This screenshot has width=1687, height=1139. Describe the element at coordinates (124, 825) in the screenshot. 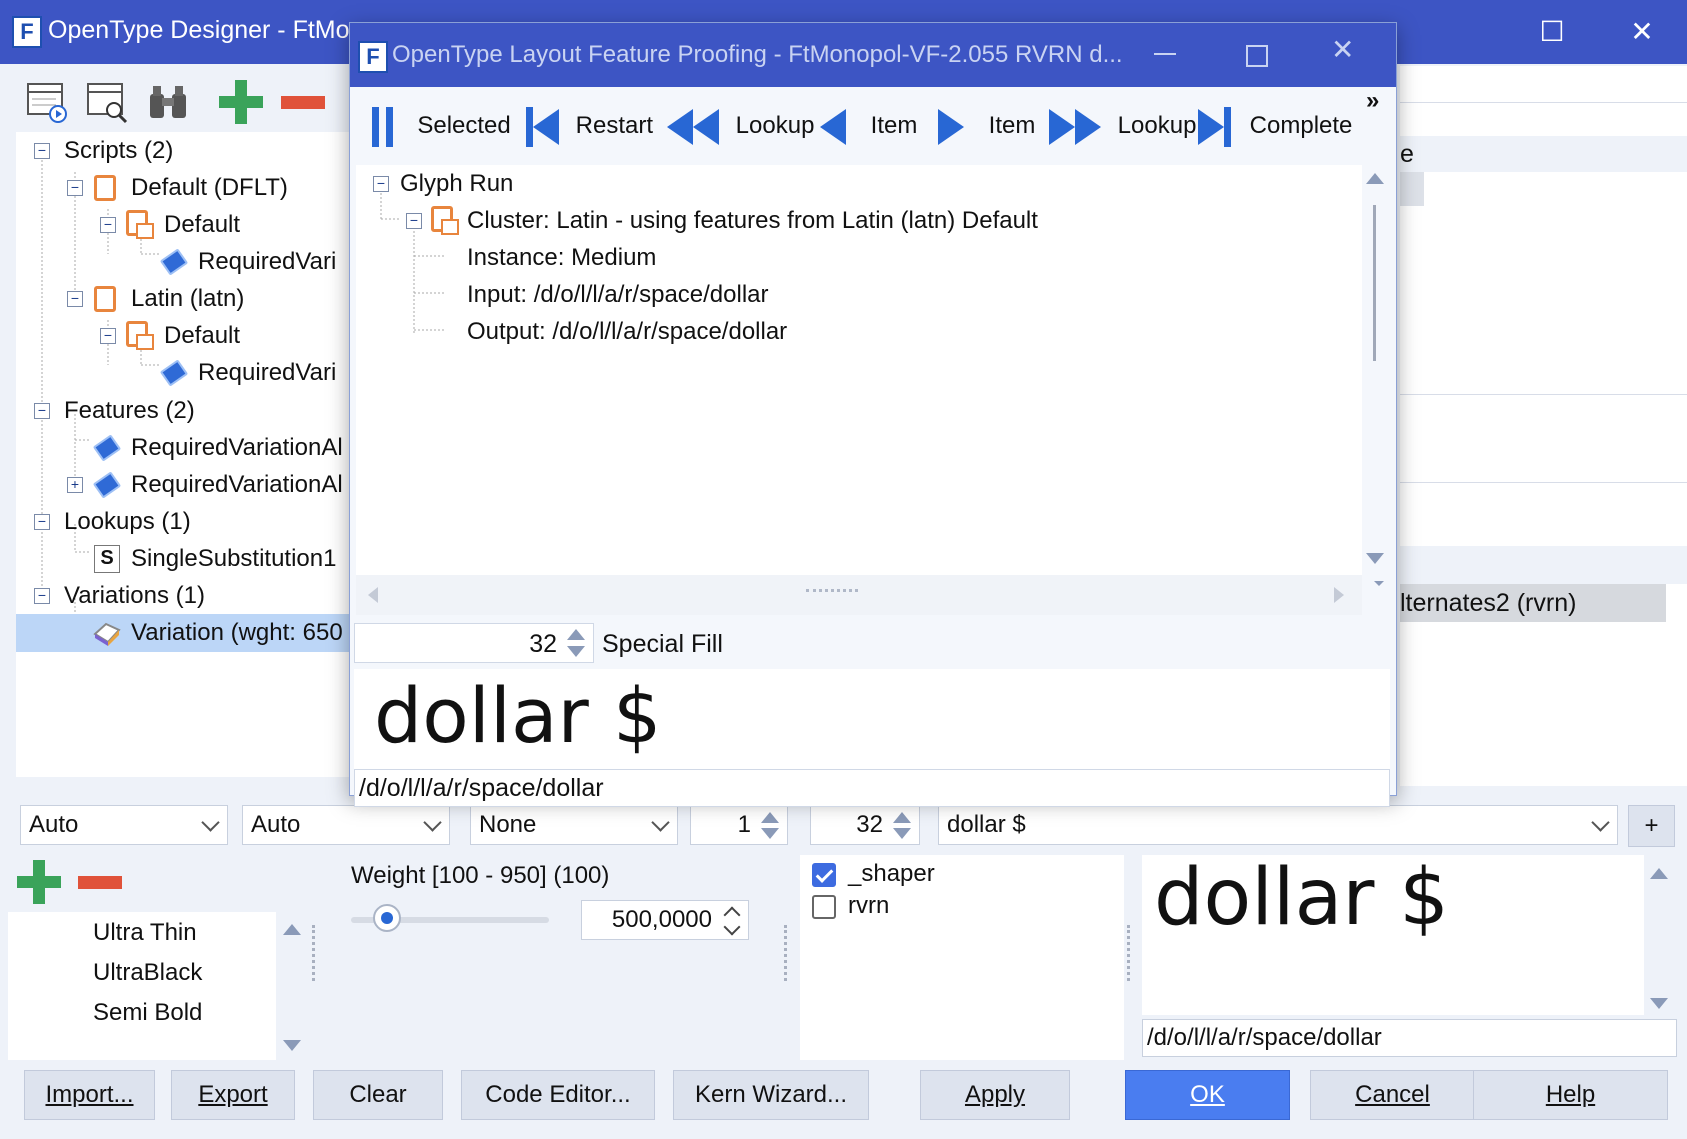

I see `combo-auto-1: Auto` at that location.